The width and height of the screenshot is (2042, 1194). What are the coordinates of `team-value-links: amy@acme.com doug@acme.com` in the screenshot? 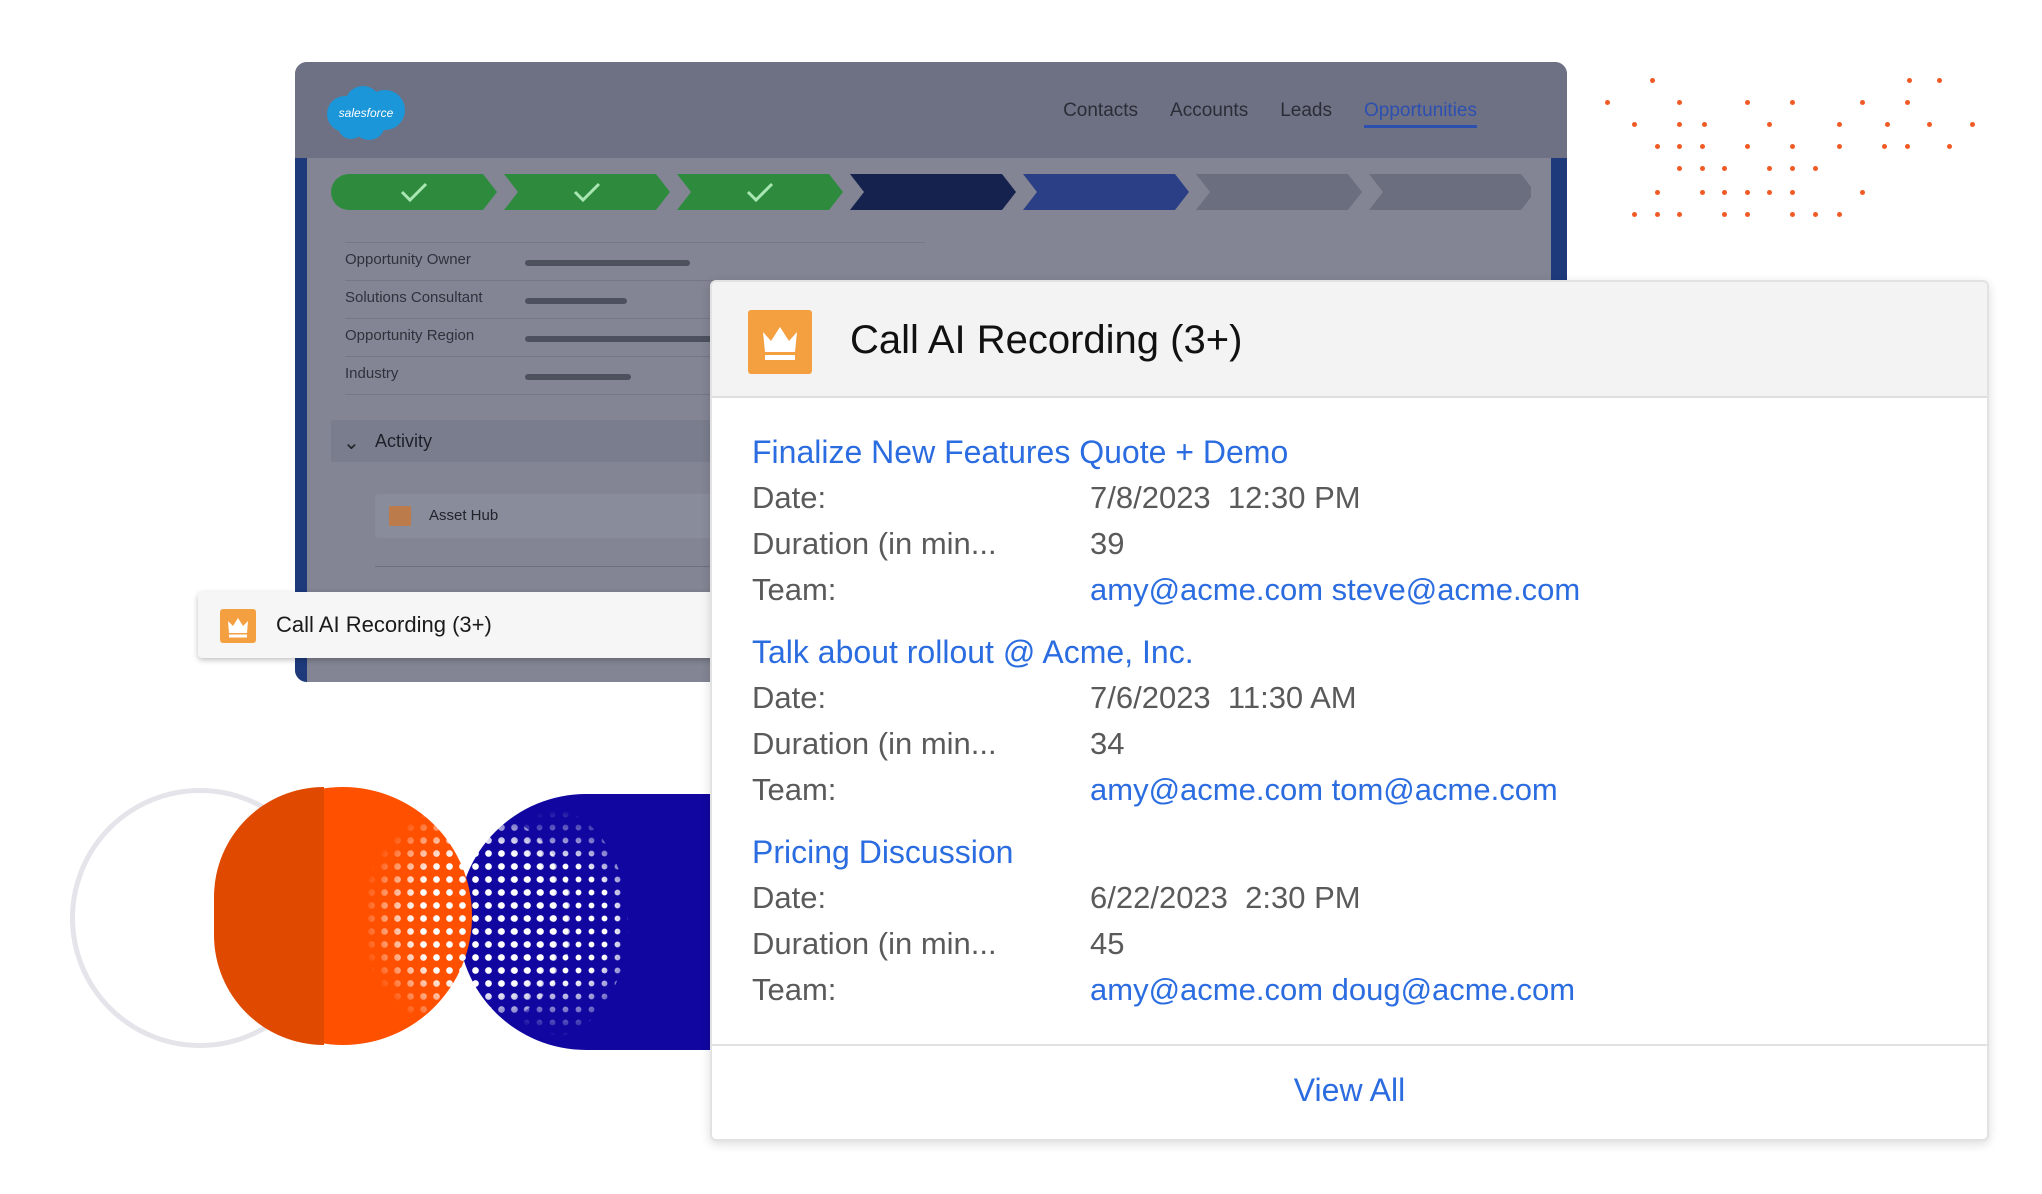 It's located at (1332, 990).